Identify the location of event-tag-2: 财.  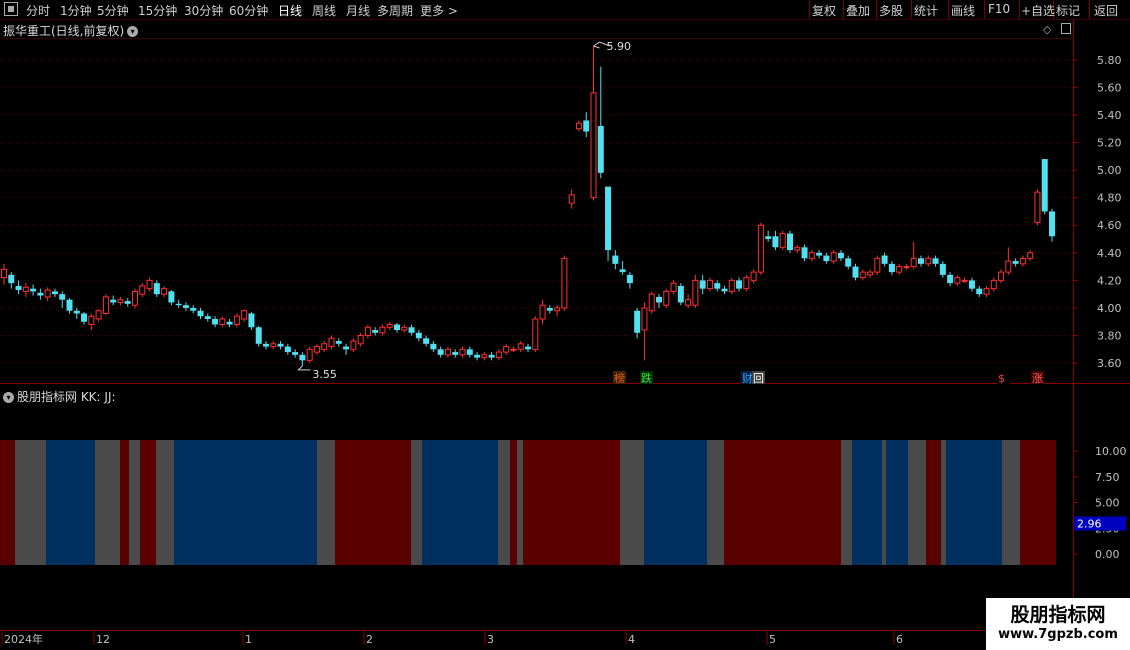
(747, 378).